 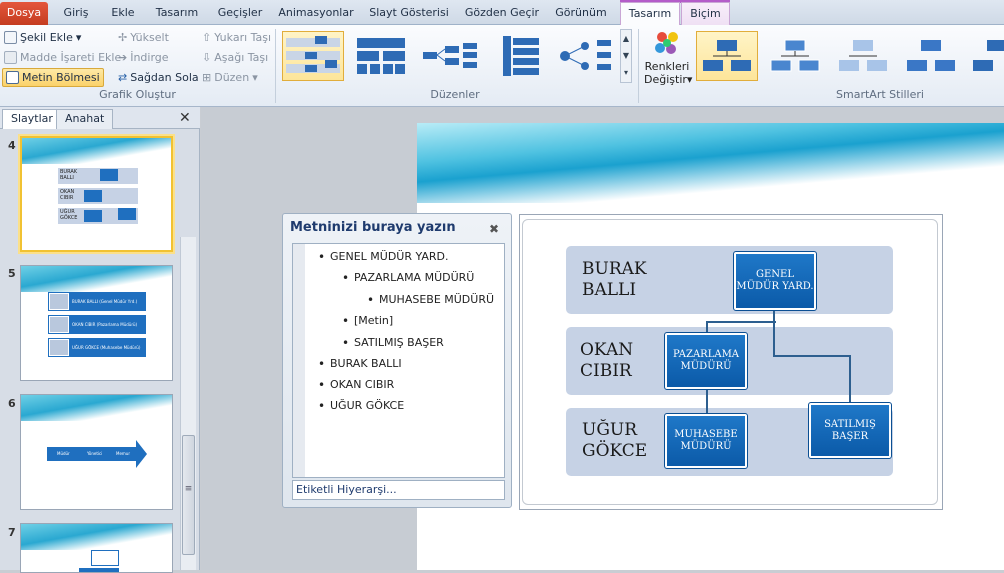 I want to click on style-3d-icon, so click(x=988, y=55).